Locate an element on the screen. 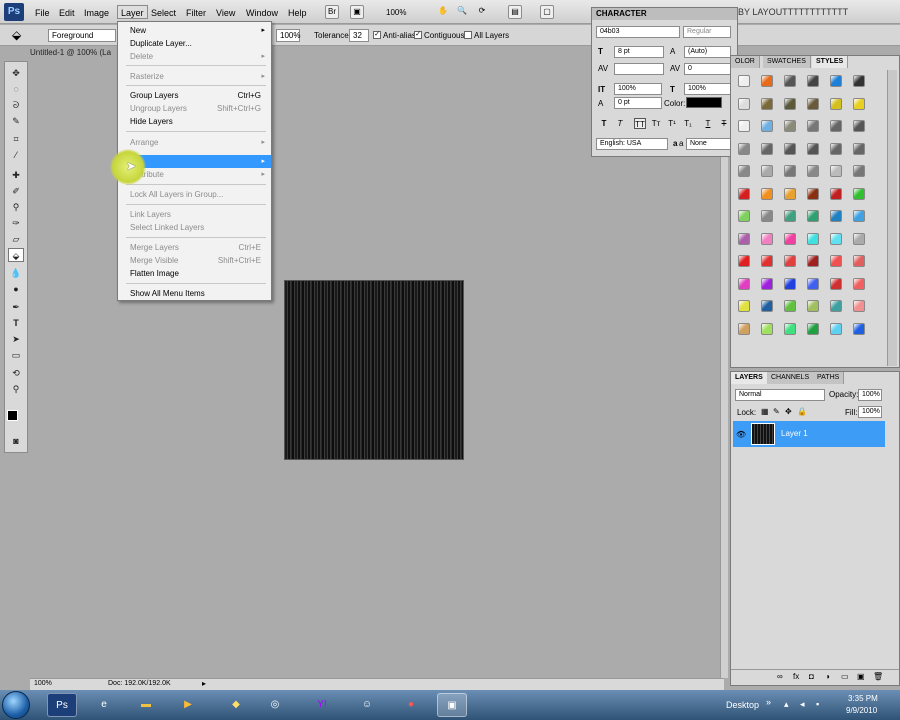 The width and height of the screenshot is (900, 720). tray-network-icon: ▴ is located at coordinates (786, 704).